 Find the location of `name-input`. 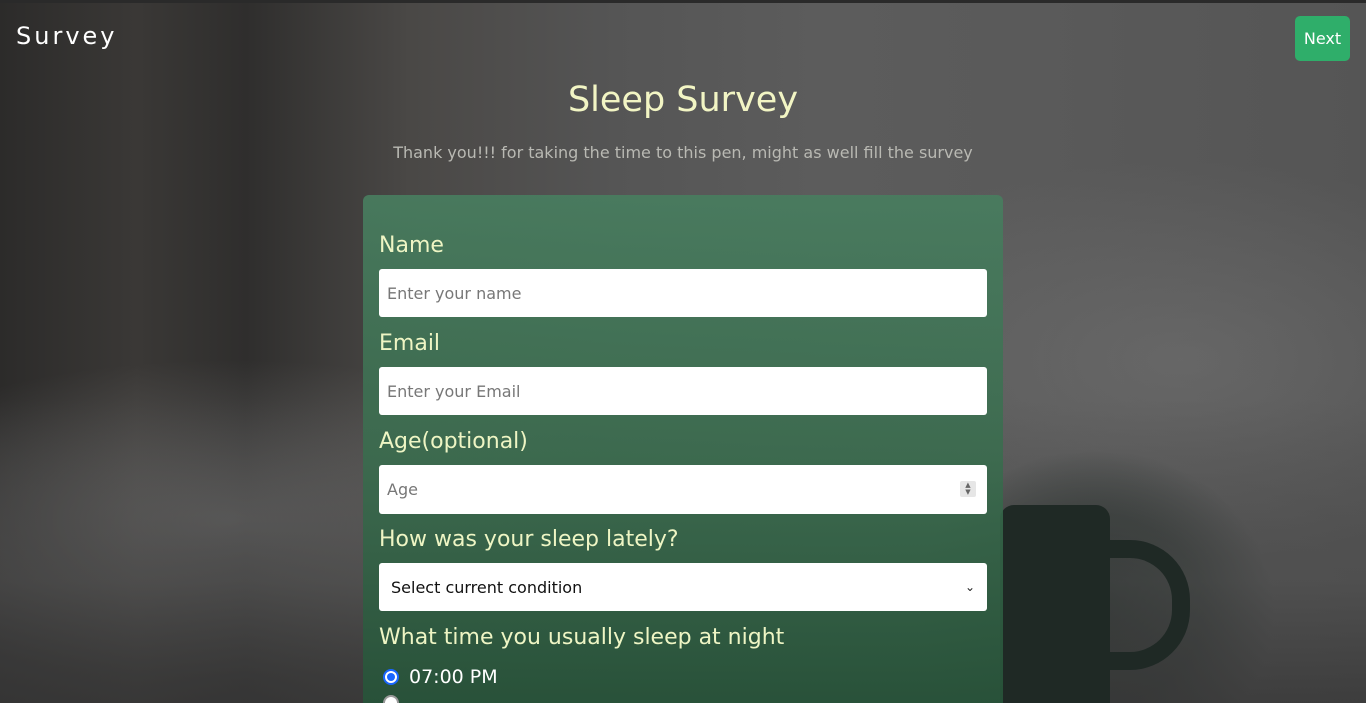

name-input is located at coordinates (683, 293).